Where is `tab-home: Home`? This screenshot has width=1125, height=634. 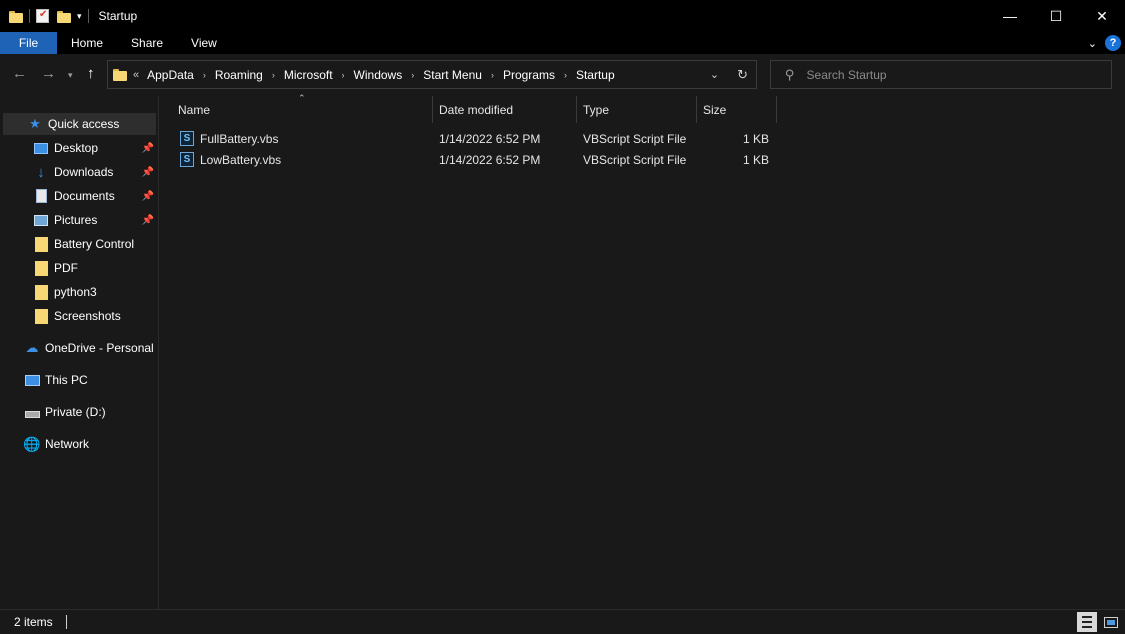
tab-home: Home is located at coordinates (87, 43).